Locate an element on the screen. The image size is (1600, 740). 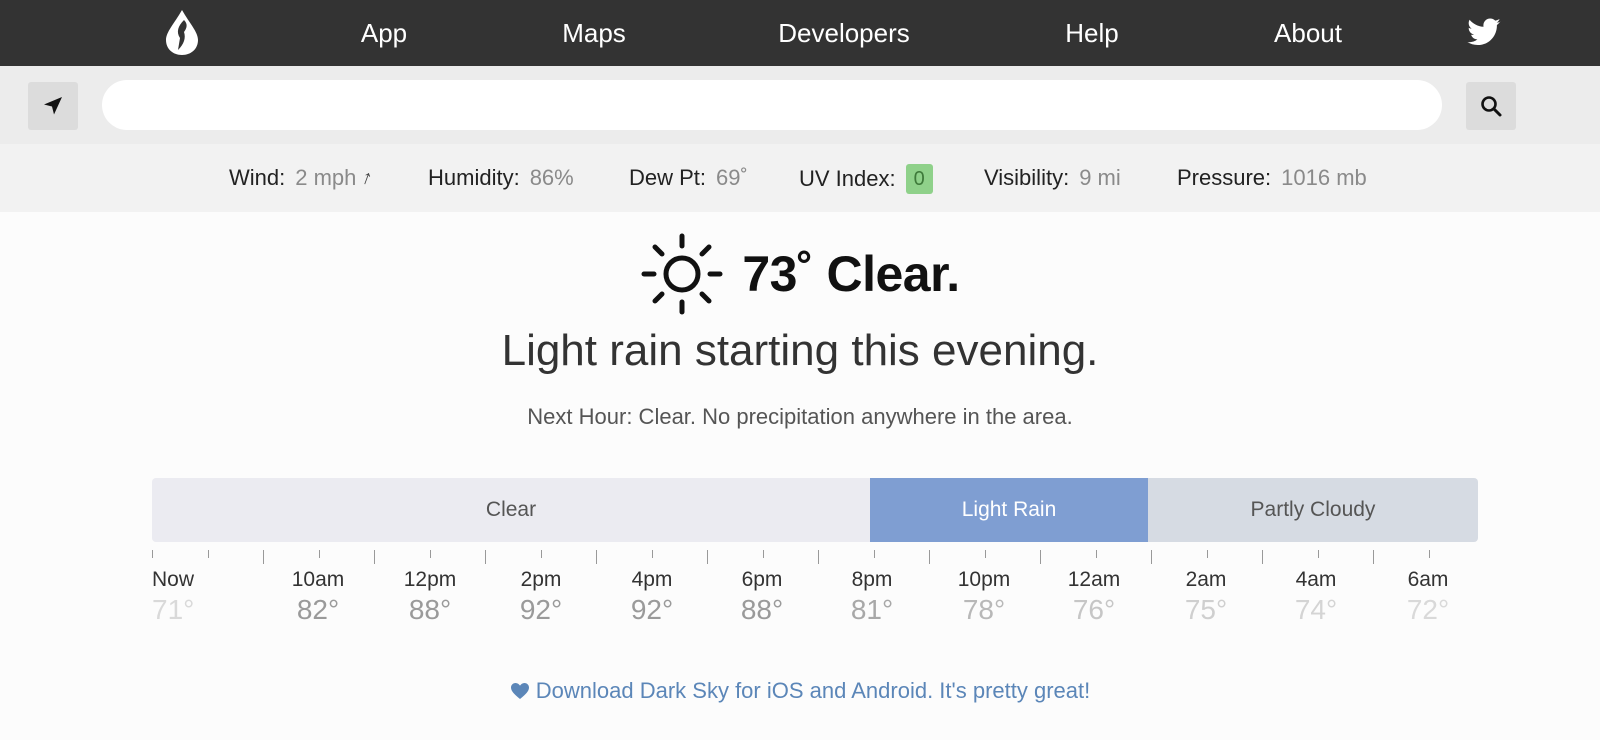
hour-temp: 76° is located at coordinates (1094, 609).